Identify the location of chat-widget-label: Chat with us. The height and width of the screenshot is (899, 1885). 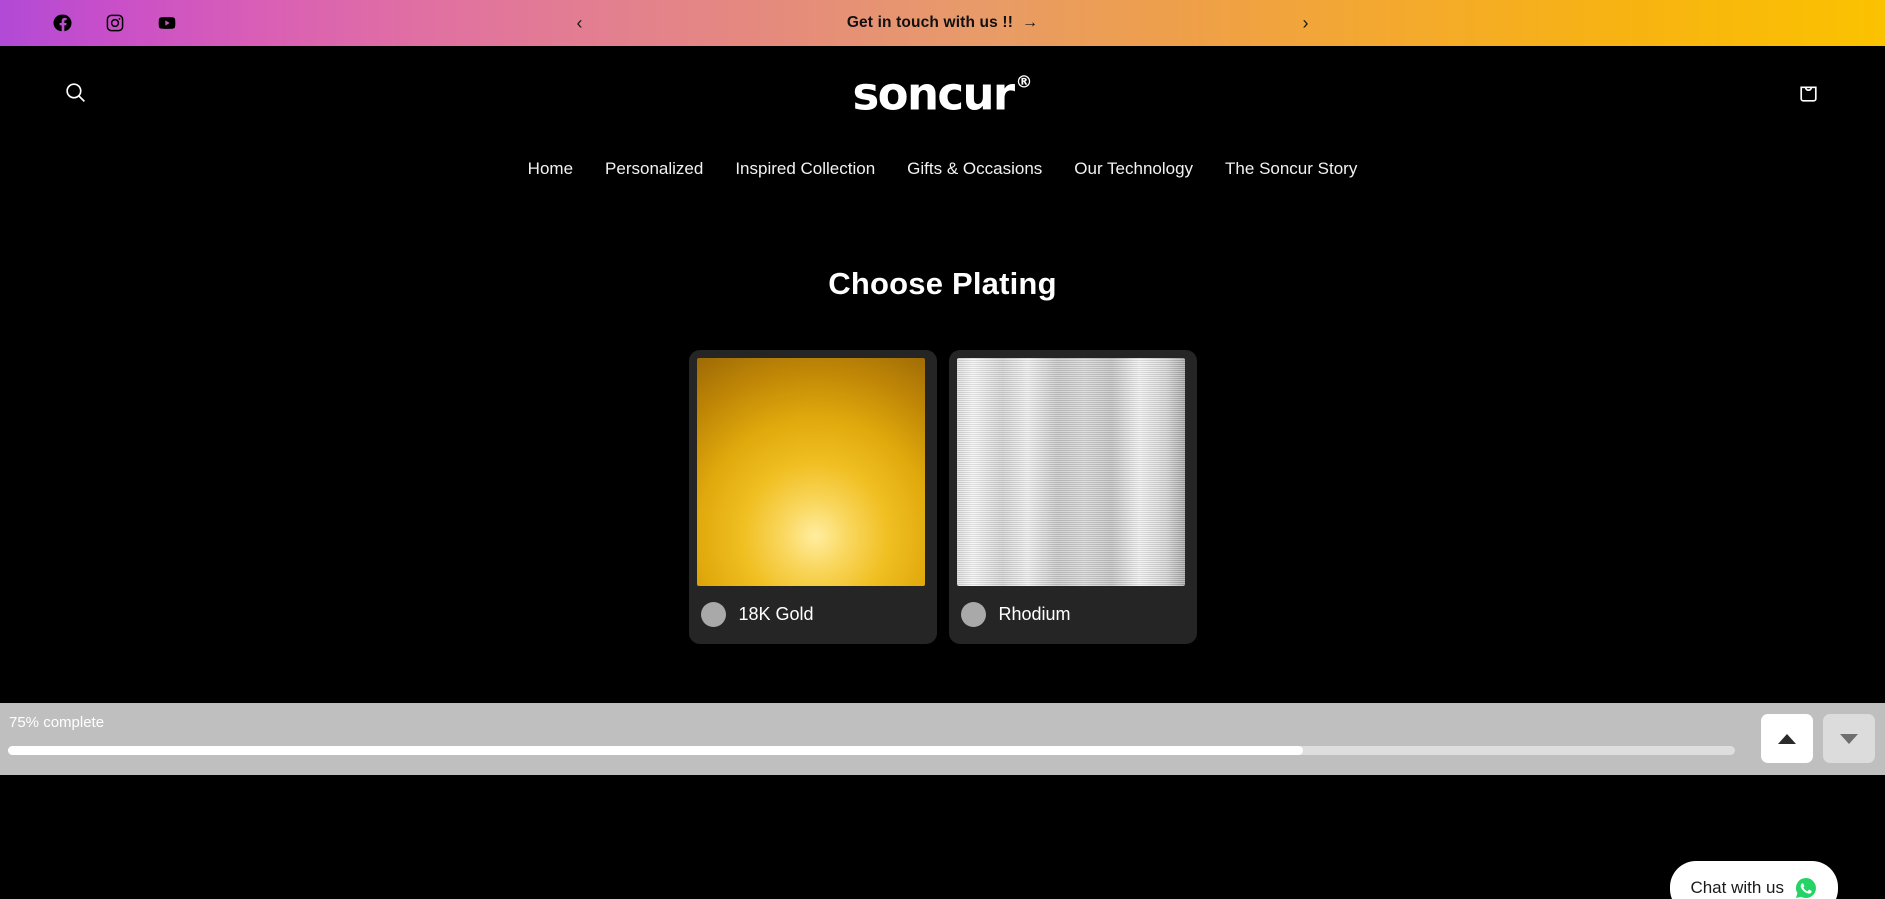
(1737, 887).